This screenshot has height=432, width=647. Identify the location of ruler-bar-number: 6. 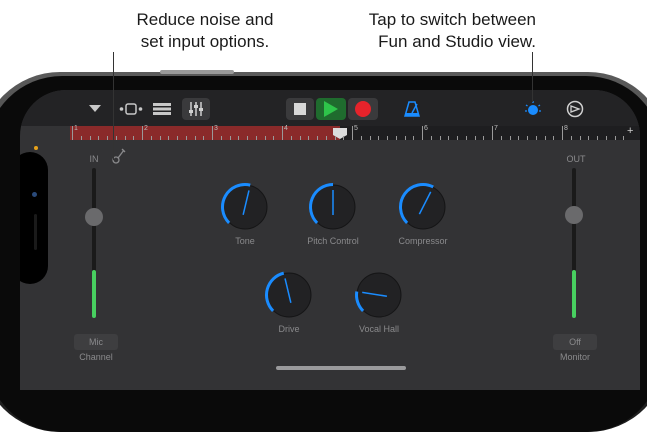
(426, 128).